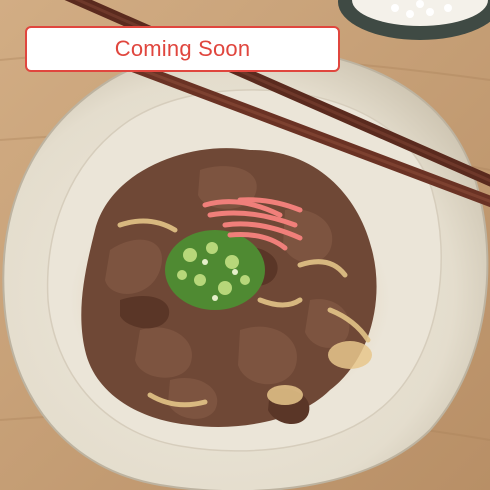  What do you see at coordinates (215, 270) in the screenshot?
I see `scallion-garnish` at bounding box center [215, 270].